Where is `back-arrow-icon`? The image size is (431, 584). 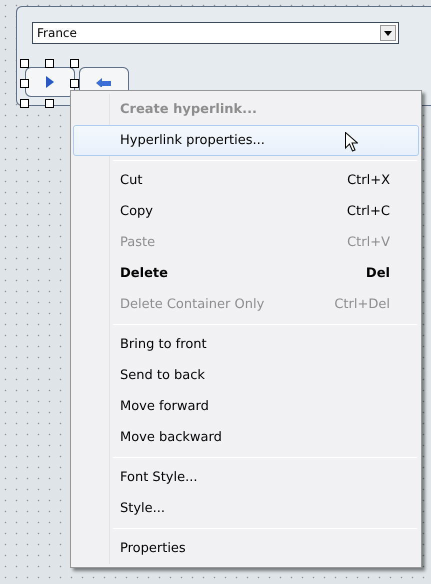
back-arrow-icon is located at coordinates (104, 82).